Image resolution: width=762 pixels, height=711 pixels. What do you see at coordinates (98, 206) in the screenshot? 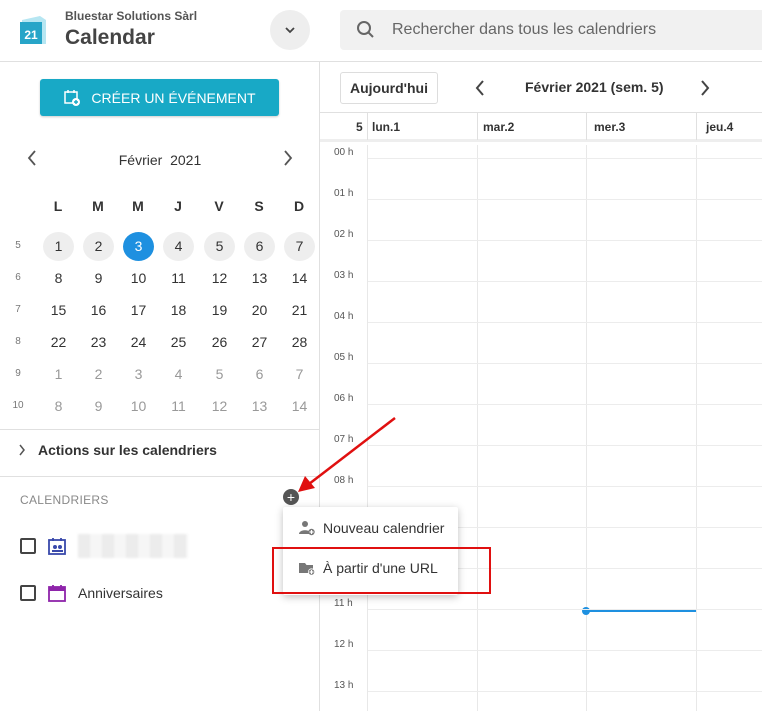
I see `weekday-header: M` at bounding box center [98, 206].